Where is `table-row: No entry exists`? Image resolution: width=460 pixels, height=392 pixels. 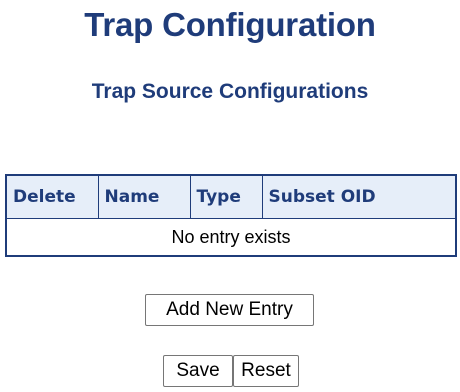
table-row: No entry exists is located at coordinates (231, 238).